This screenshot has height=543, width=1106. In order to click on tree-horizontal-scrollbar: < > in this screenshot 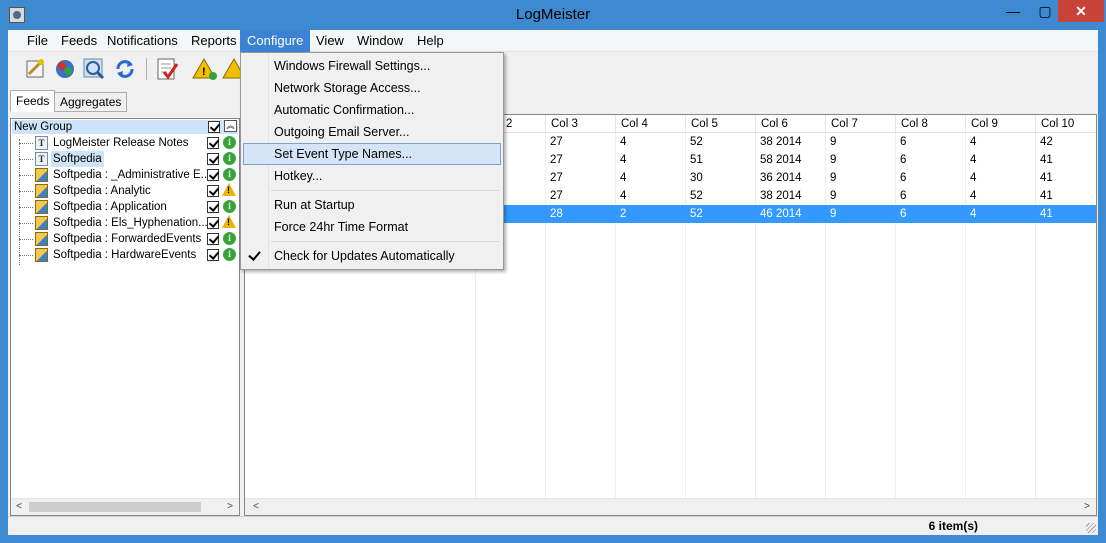, I will do `click(125, 506)`.